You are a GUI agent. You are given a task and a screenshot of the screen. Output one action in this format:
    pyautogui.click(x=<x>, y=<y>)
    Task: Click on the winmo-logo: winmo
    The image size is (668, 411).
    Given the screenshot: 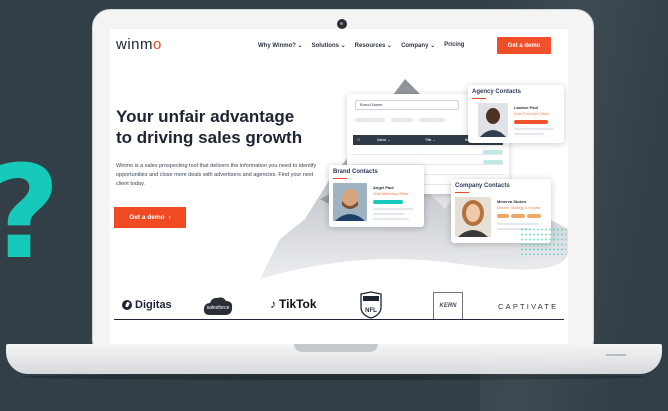 What is the action you would take?
    pyautogui.click(x=139, y=44)
    